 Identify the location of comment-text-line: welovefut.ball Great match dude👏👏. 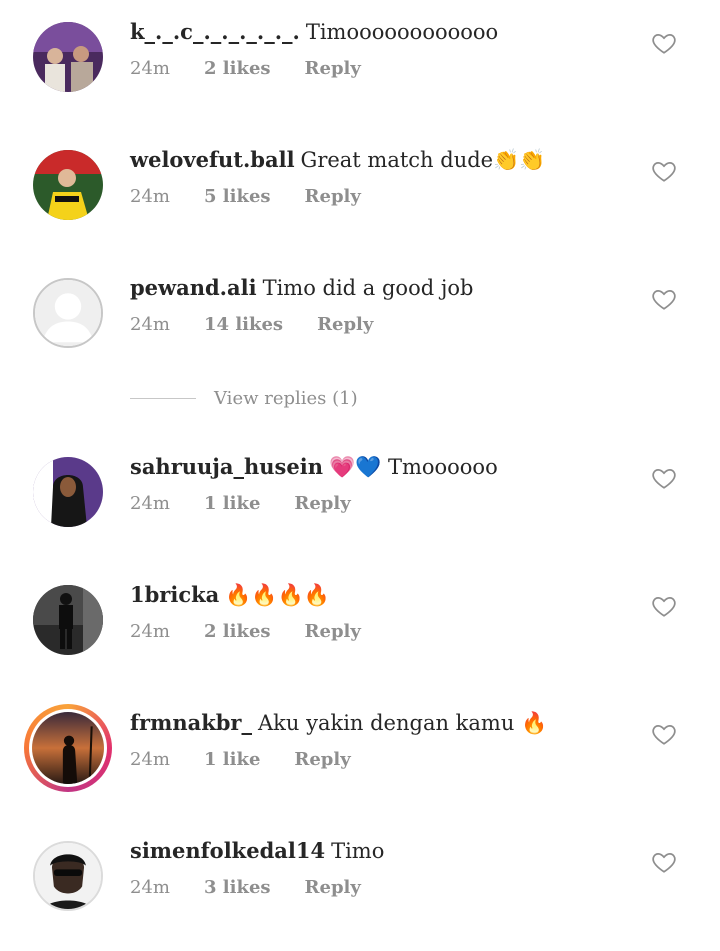
(337, 160).